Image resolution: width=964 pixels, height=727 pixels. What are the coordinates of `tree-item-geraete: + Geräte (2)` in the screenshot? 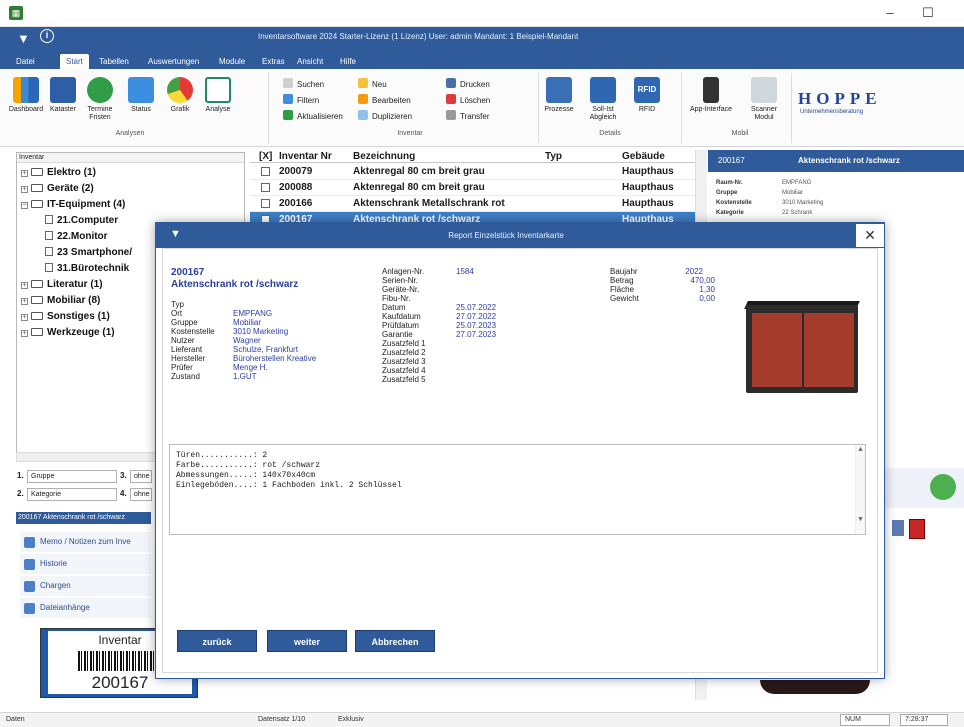 It's located at (57, 188).